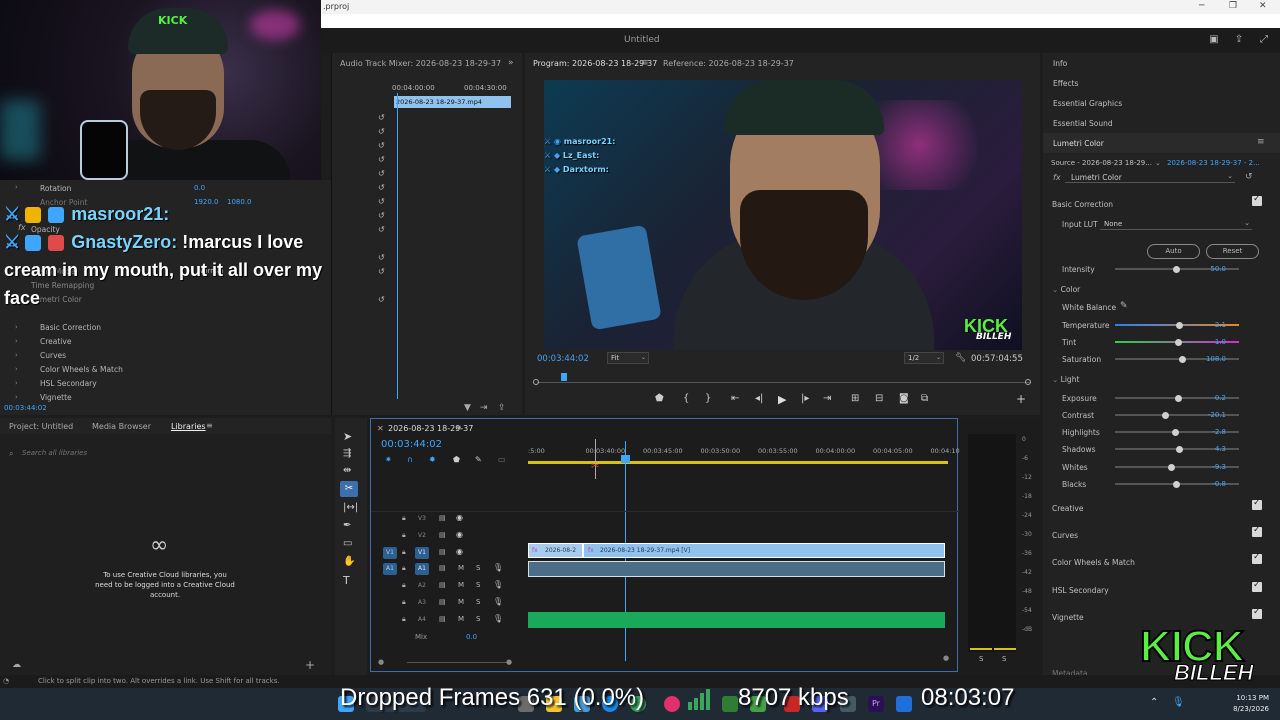  I want to click on track-name: V2, so click(422, 536).